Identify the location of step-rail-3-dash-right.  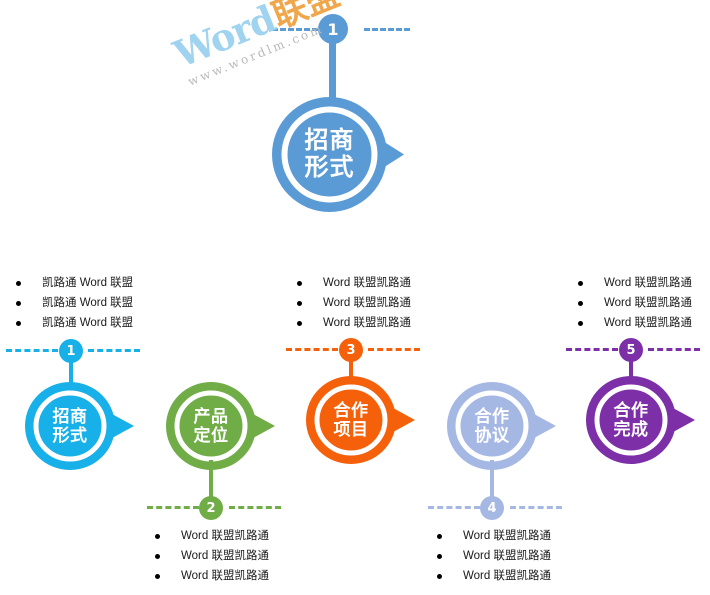
(394, 349).